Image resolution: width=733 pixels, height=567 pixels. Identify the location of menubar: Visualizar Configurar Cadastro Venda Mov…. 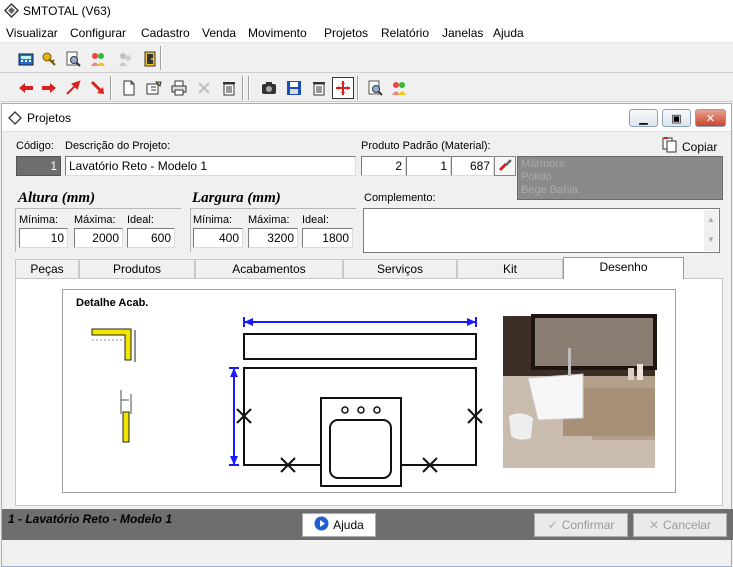
(366, 33).